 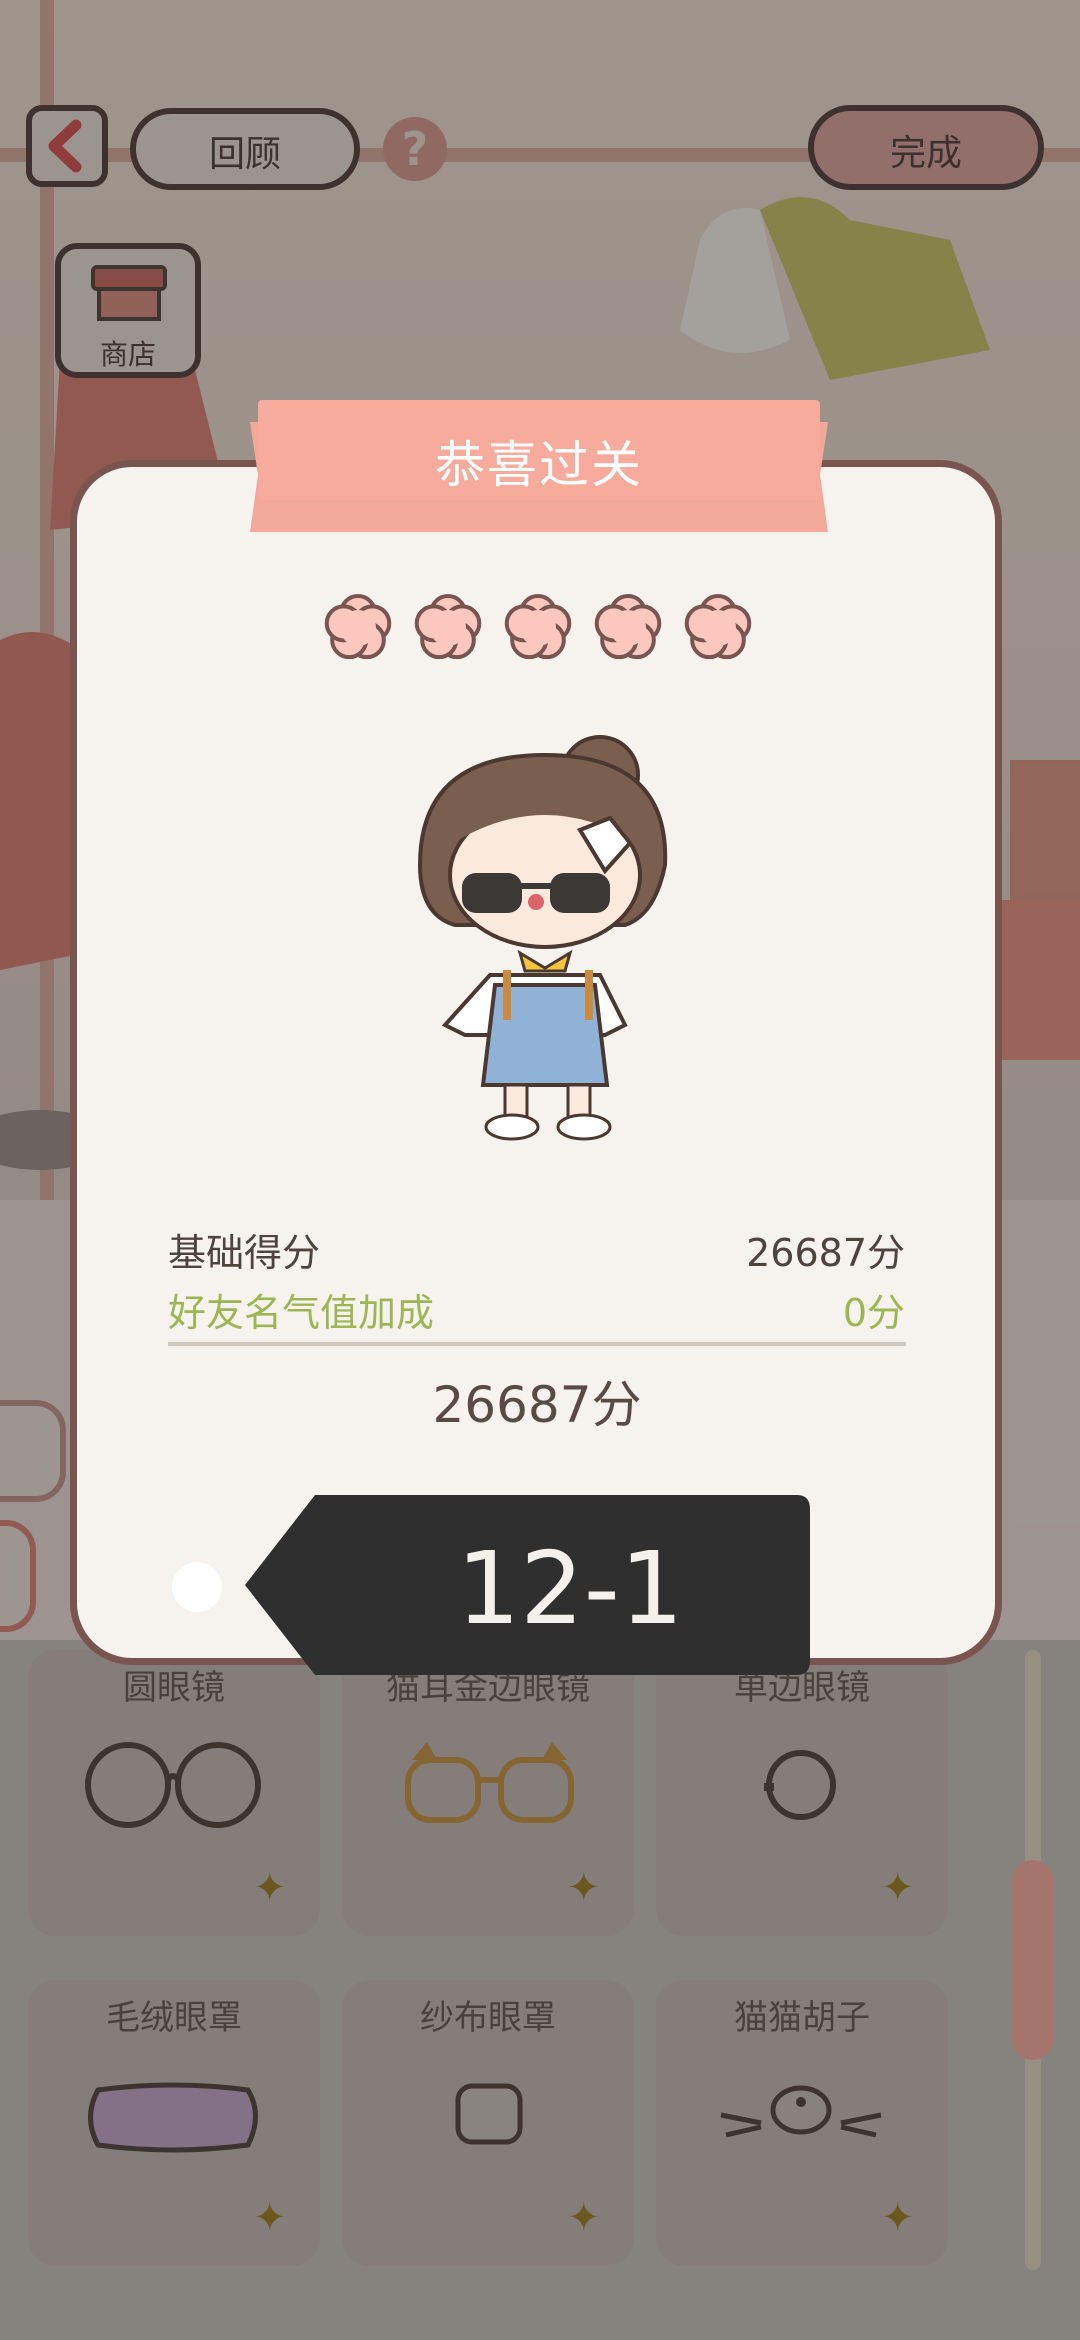 I want to click on star-rating, so click(x=538, y=627).